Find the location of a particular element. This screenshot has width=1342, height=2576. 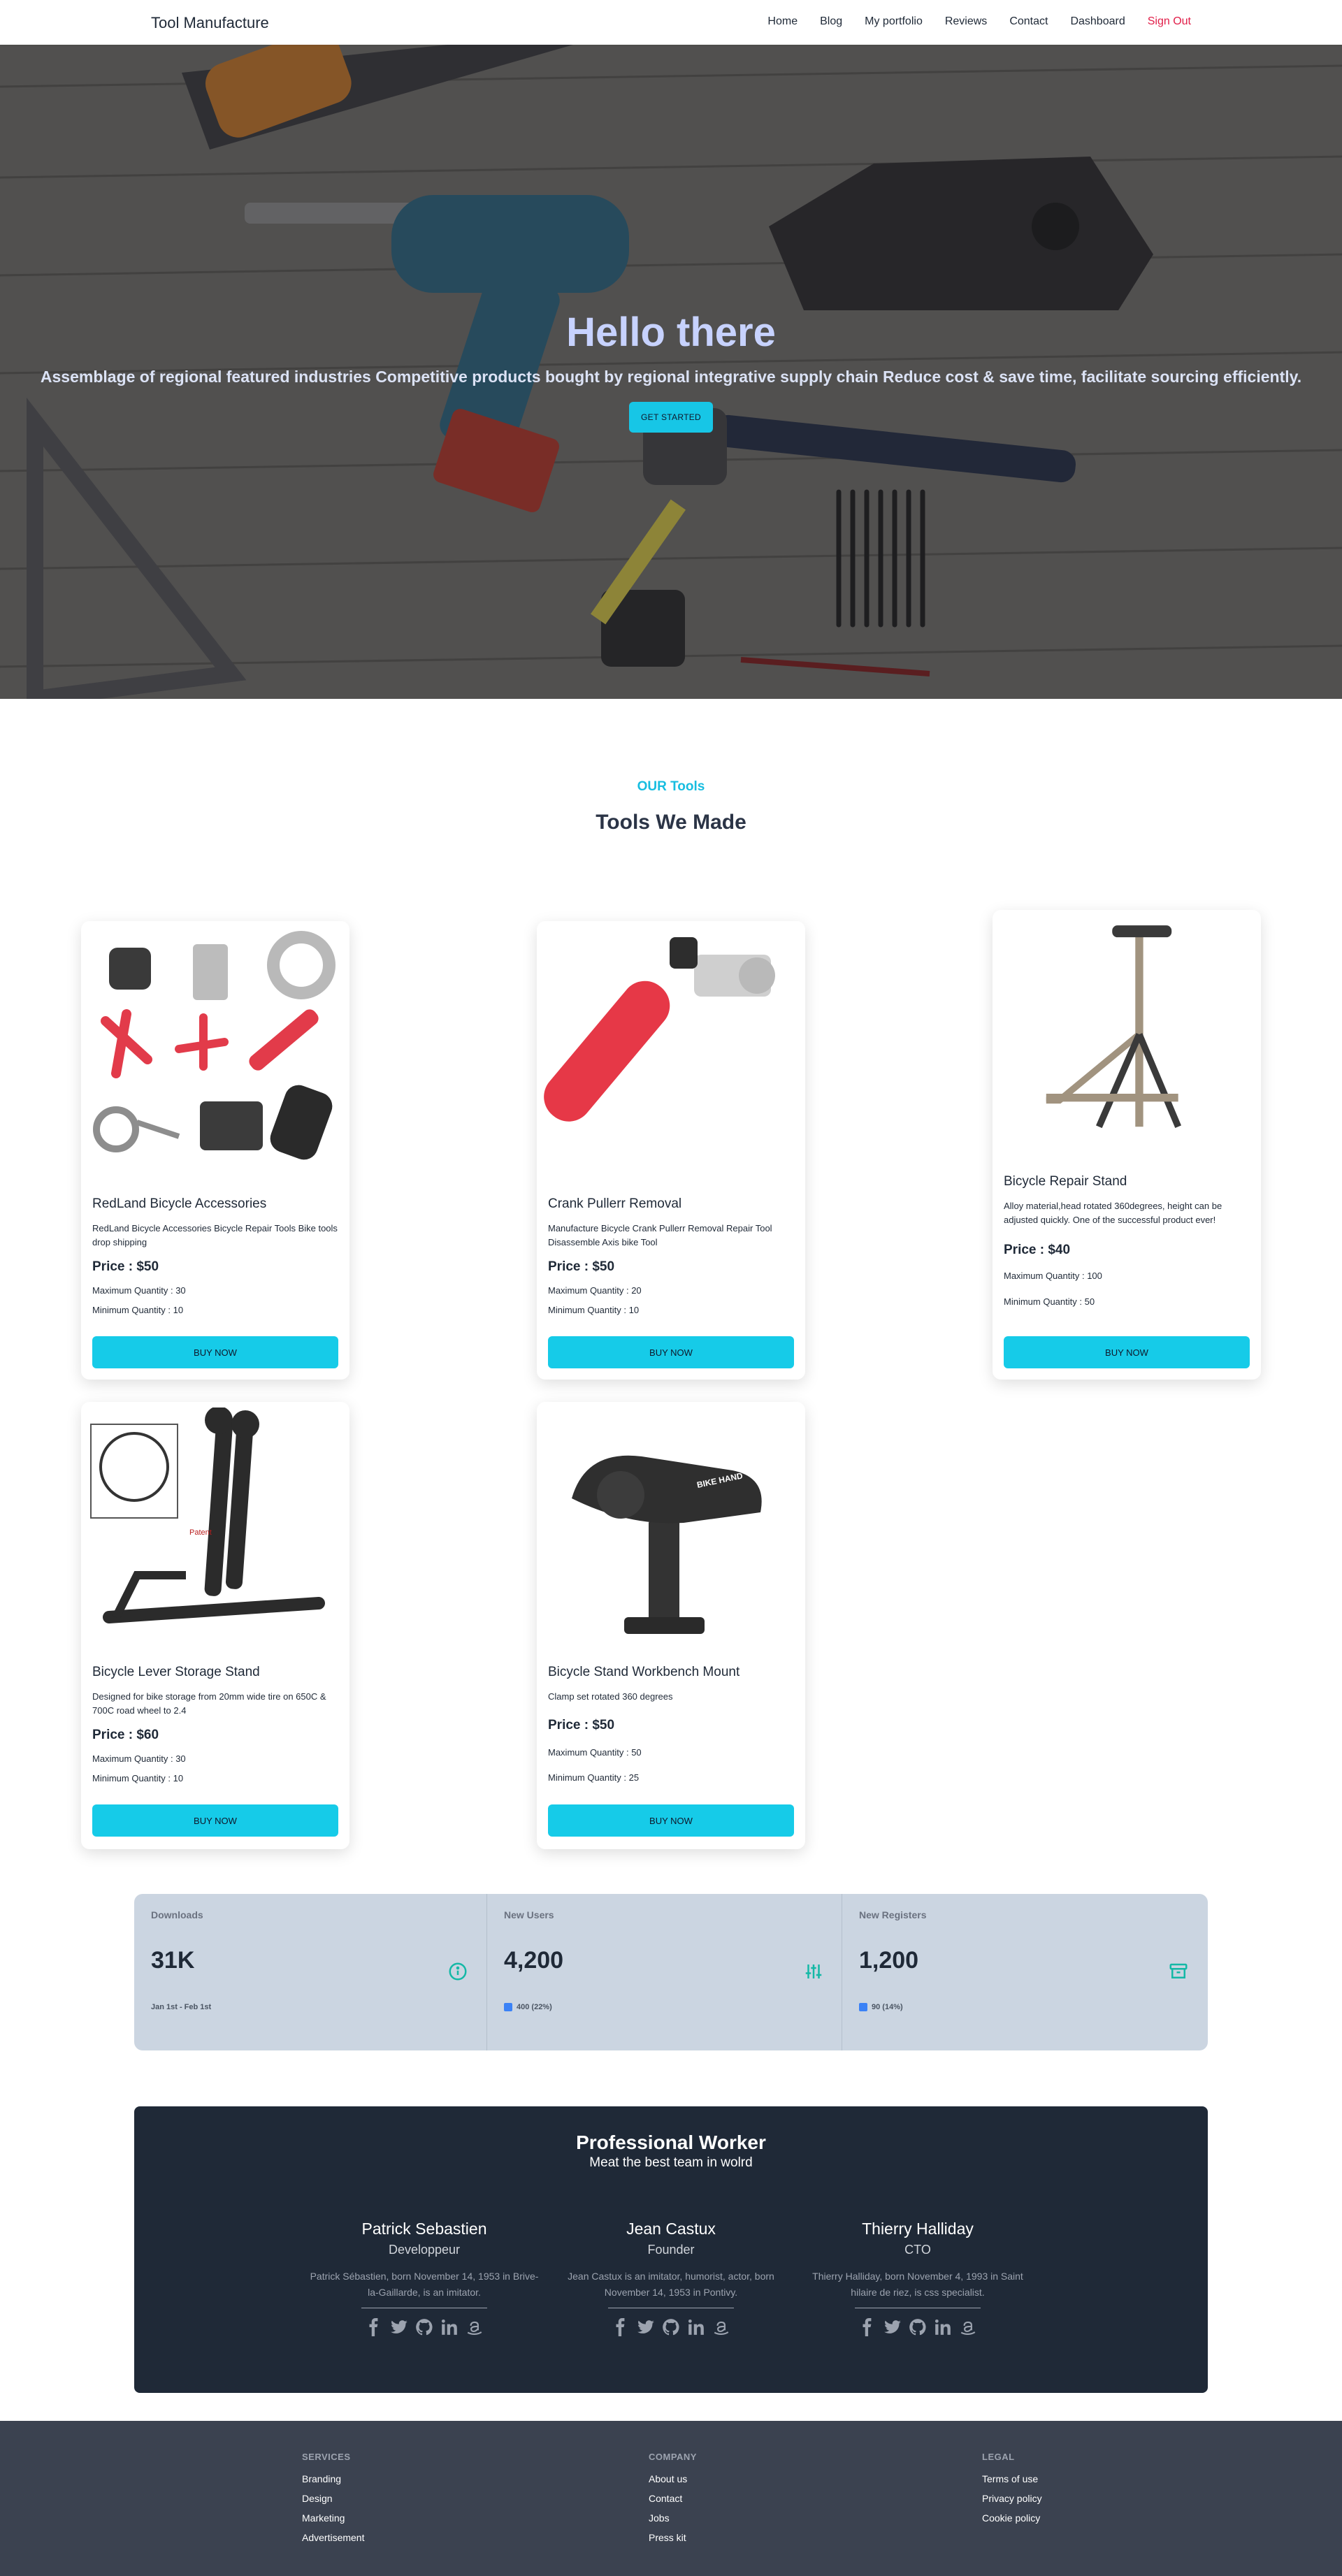

footer-link-contact: Contact is located at coordinates (673, 2498).